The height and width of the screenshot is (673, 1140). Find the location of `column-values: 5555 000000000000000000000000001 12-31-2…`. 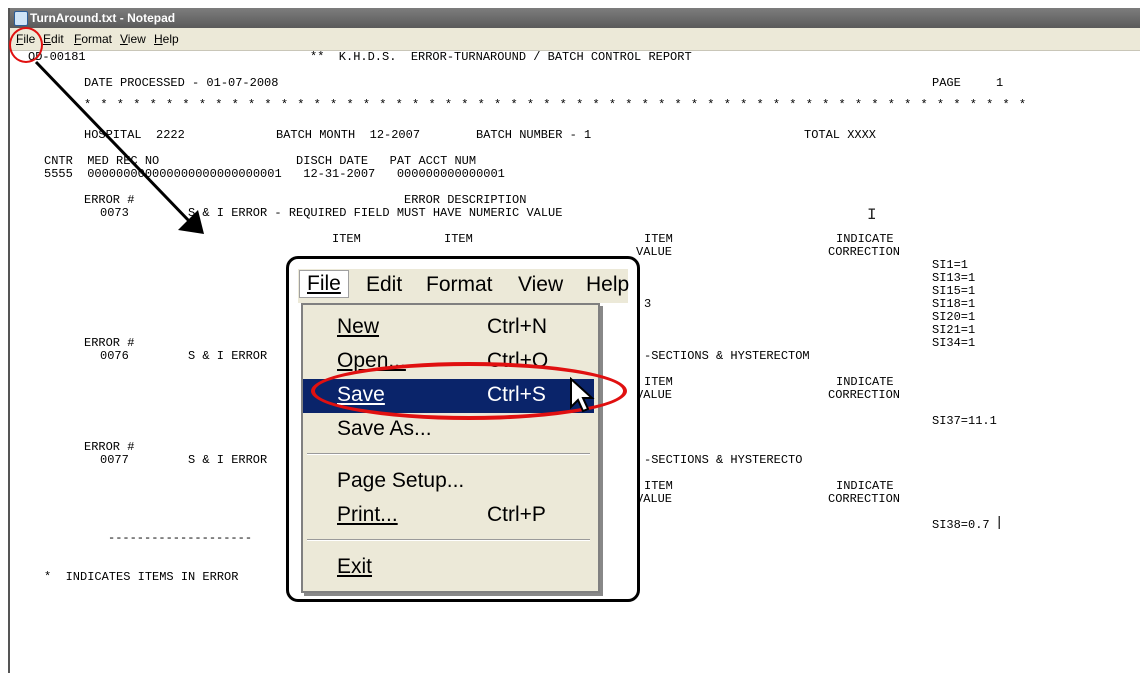

column-values: 5555 000000000000000000000000001 12-31-2… is located at coordinates (274, 174).